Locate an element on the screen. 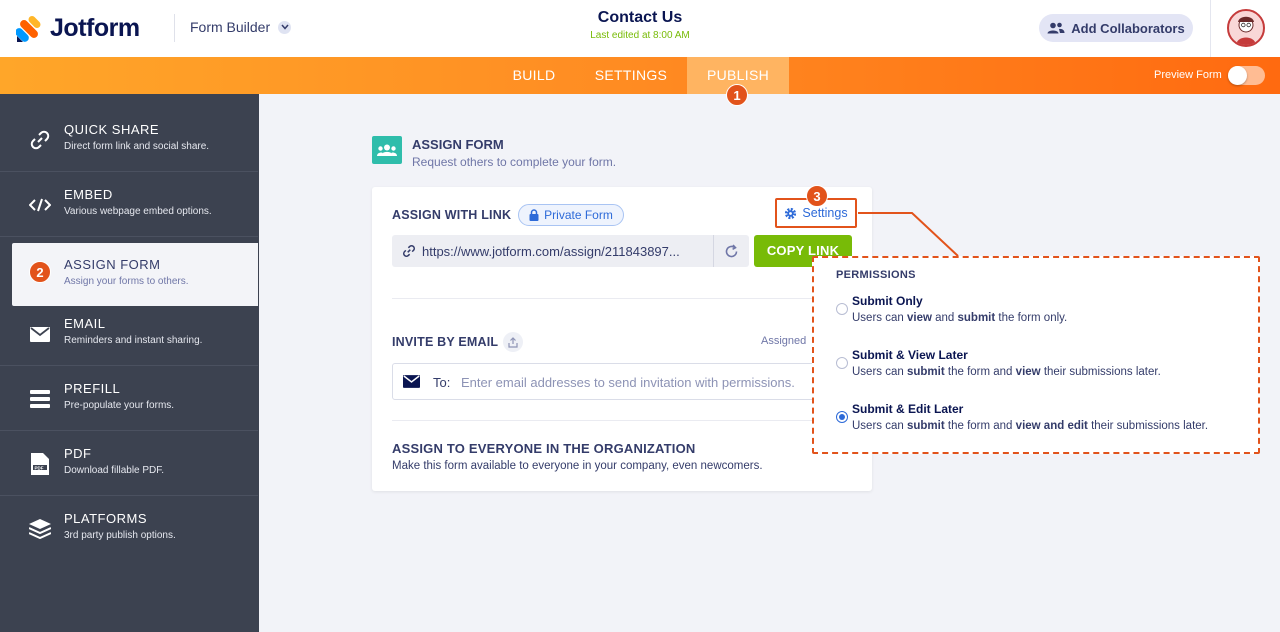 Image resolution: width=1280 pixels, height=632 pixels. assign-with-link-label: ASSIGN WITH LINK is located at coordinates (452, 215).